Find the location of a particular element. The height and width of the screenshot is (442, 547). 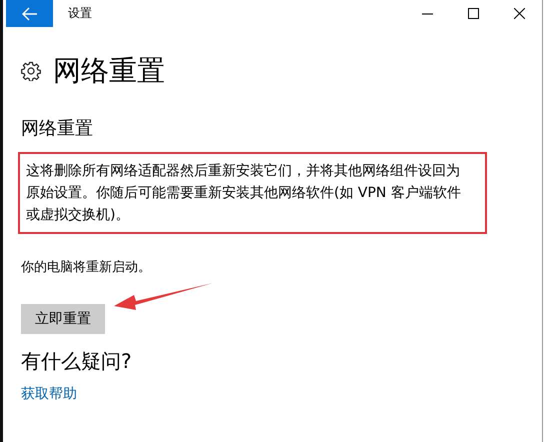

back-button is located at coordinates (29, 13).